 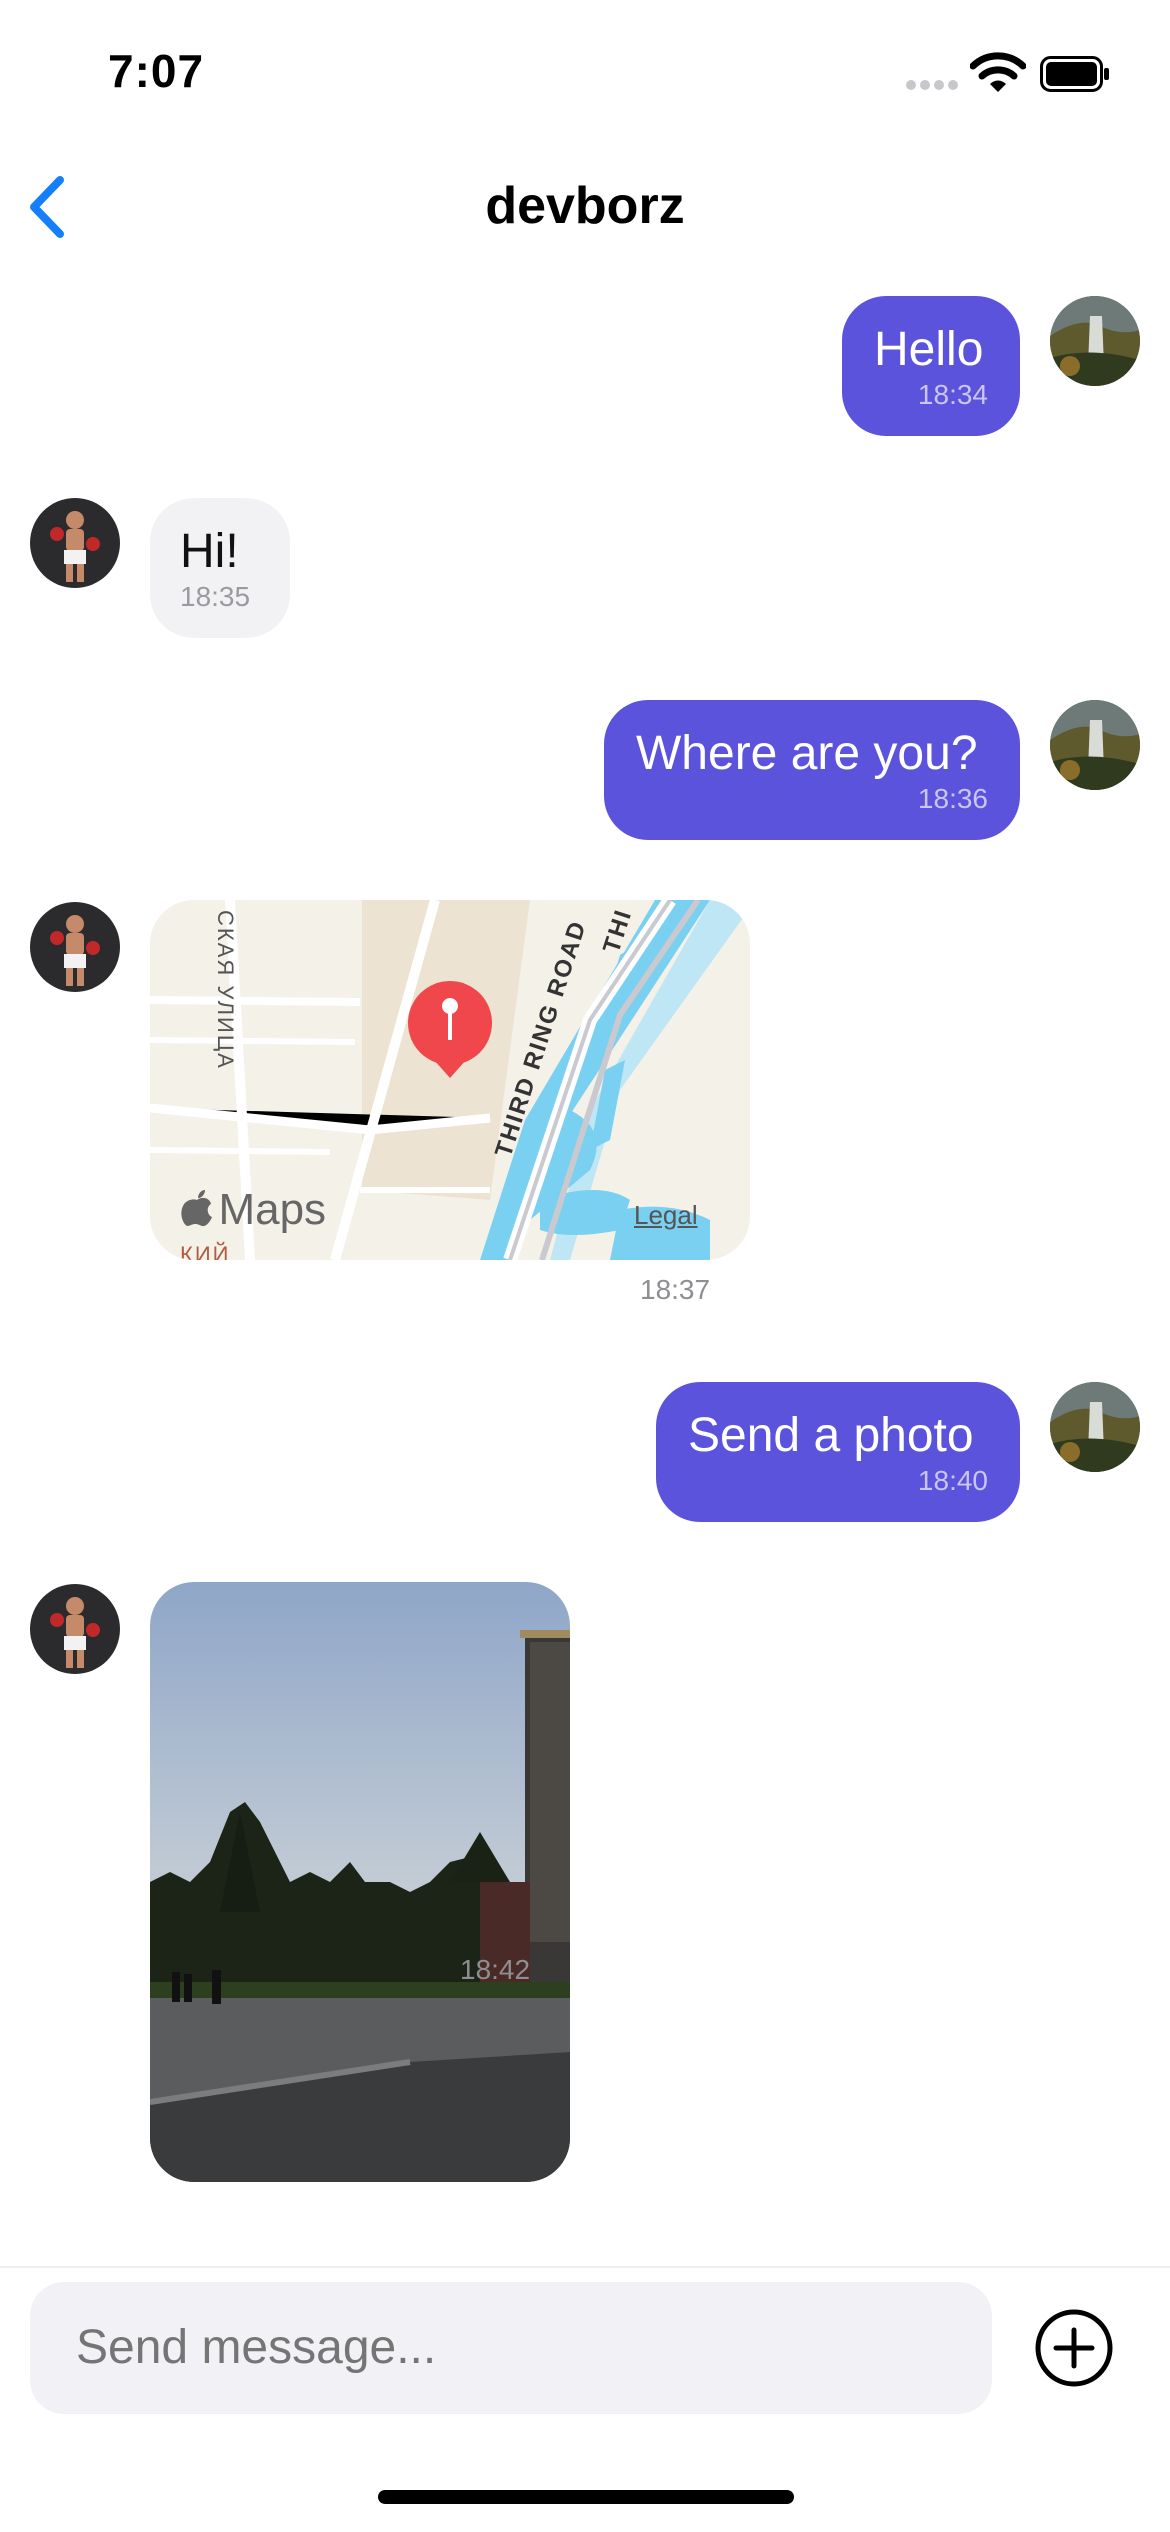 I want to click on outgoing-message-bubble: Send a photo 18:40, so click(x=838, y=1452).